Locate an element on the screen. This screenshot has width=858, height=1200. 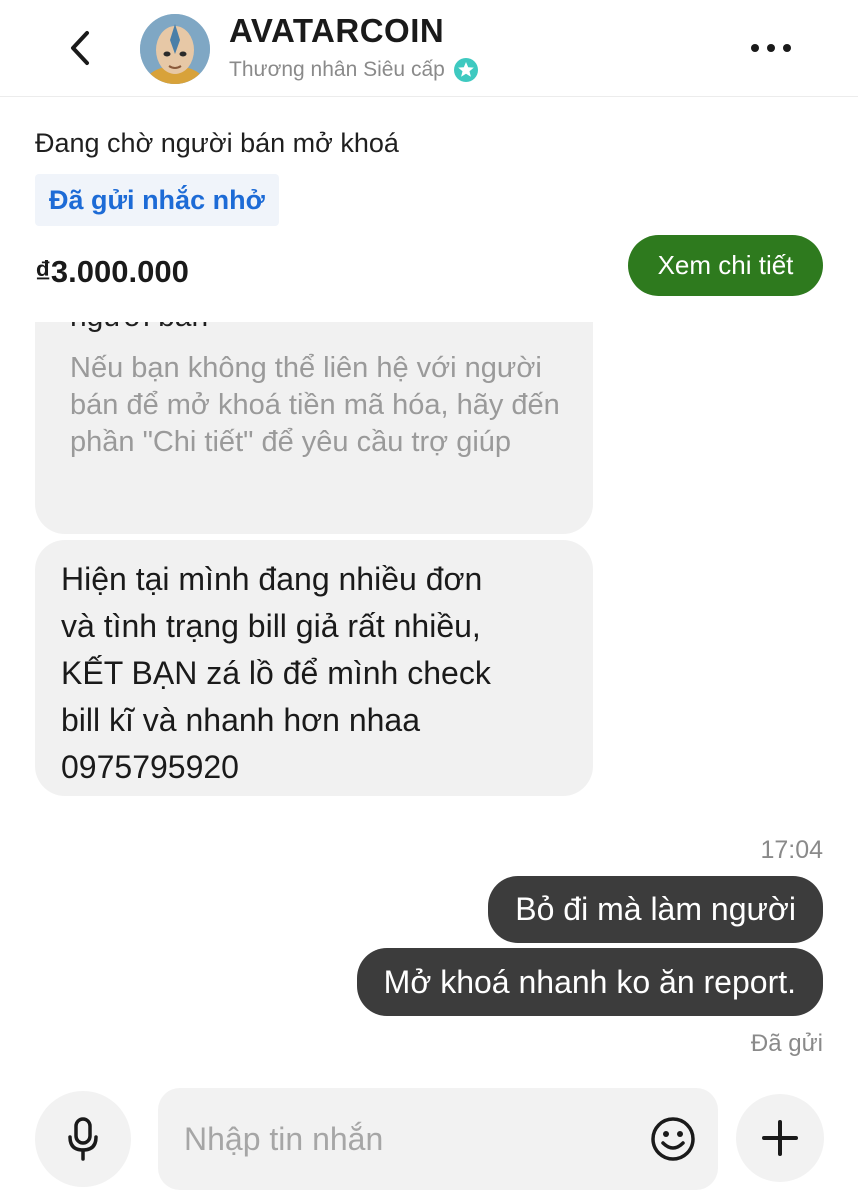
microphone-icon is located at coordinates (83, 1139).